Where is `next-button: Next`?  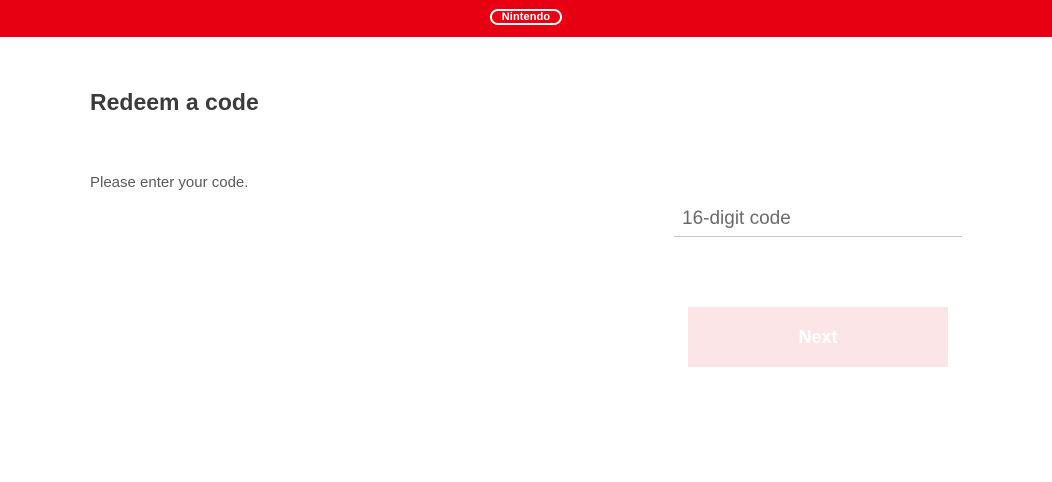 next-button: Next is located at coordinates (818, 337).